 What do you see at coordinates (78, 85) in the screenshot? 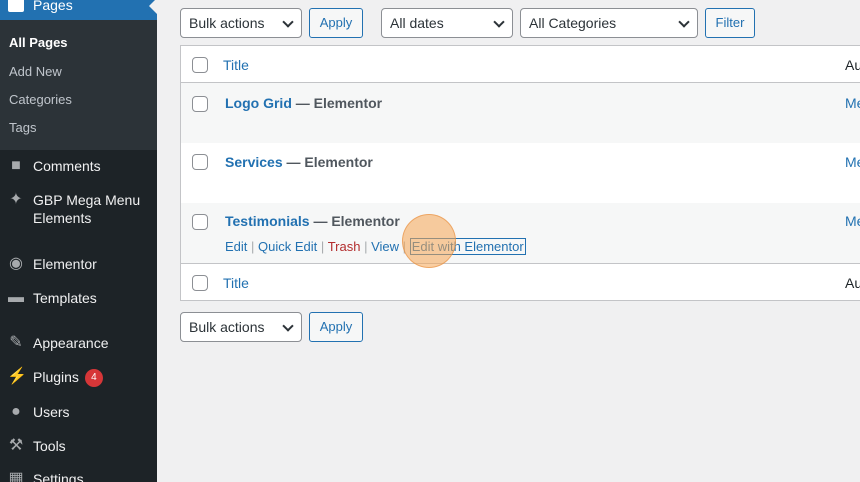
I see `pages-submenu: All Pages Add New Categories Tags` at bounding box center [78, 85].